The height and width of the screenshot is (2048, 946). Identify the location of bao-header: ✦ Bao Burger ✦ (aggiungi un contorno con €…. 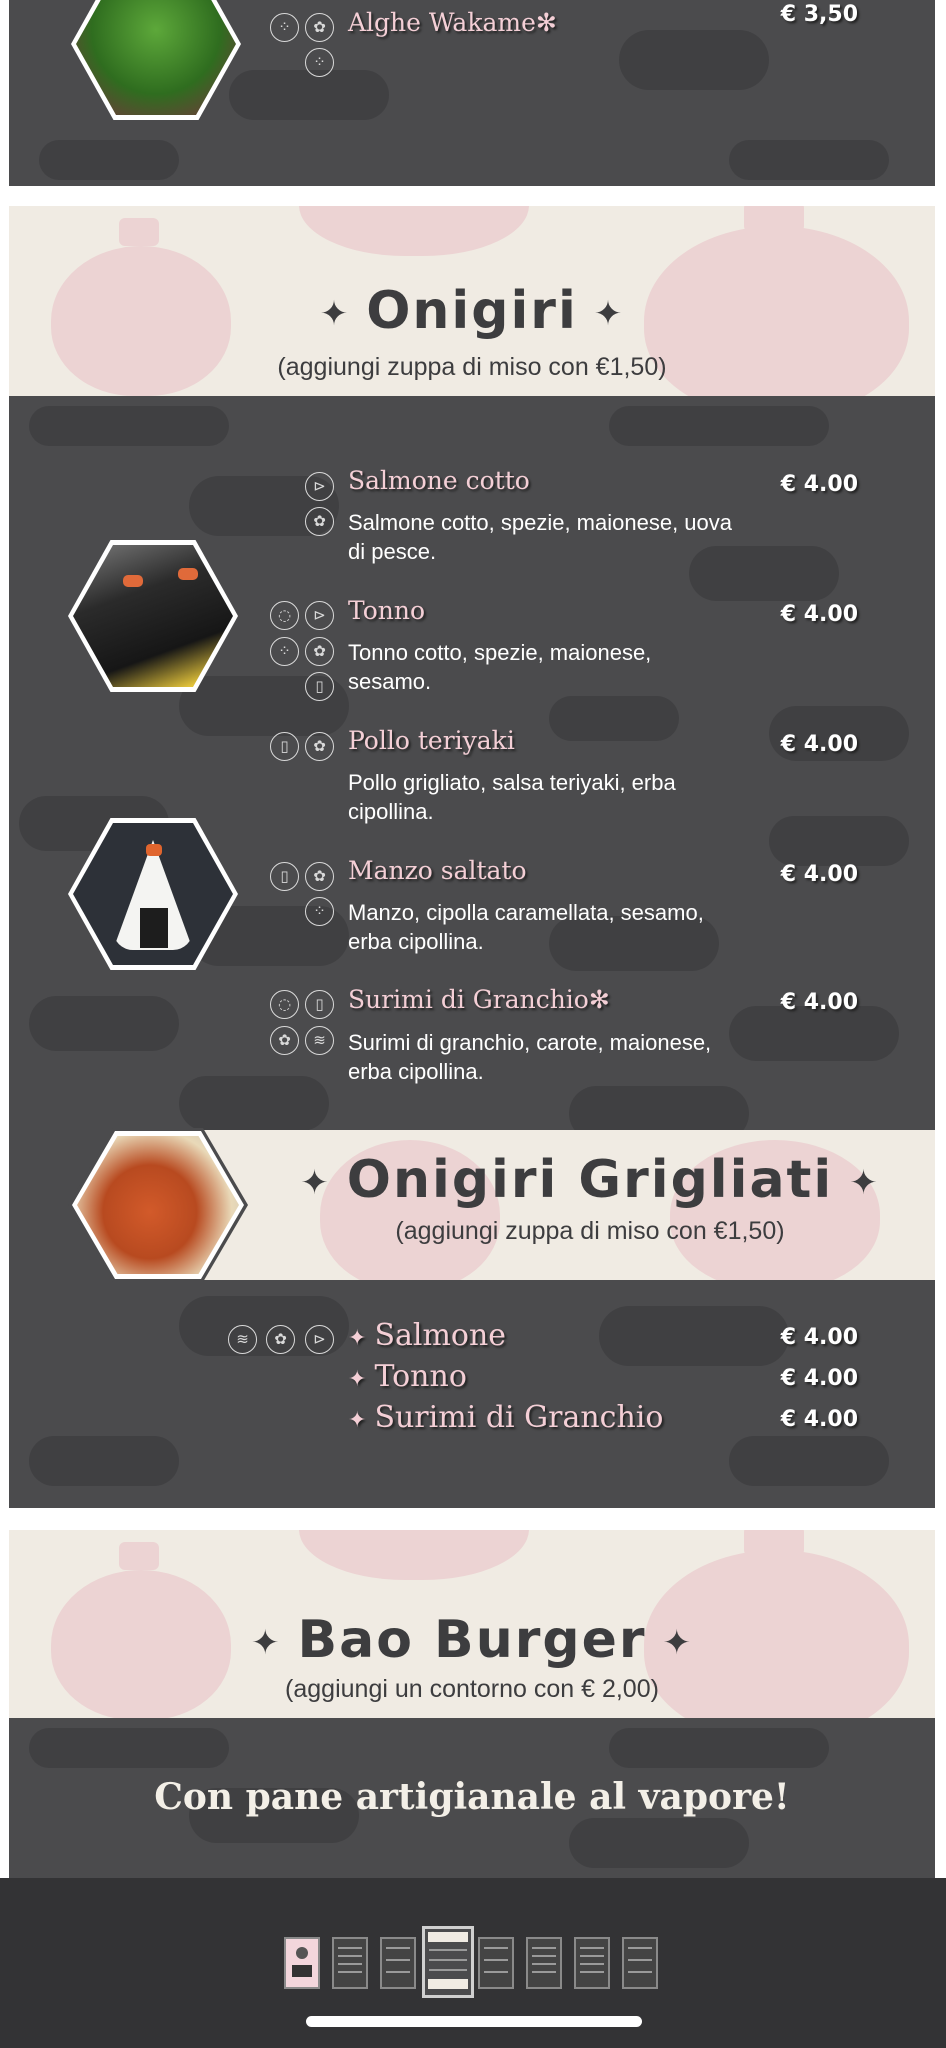
(472, 1624).